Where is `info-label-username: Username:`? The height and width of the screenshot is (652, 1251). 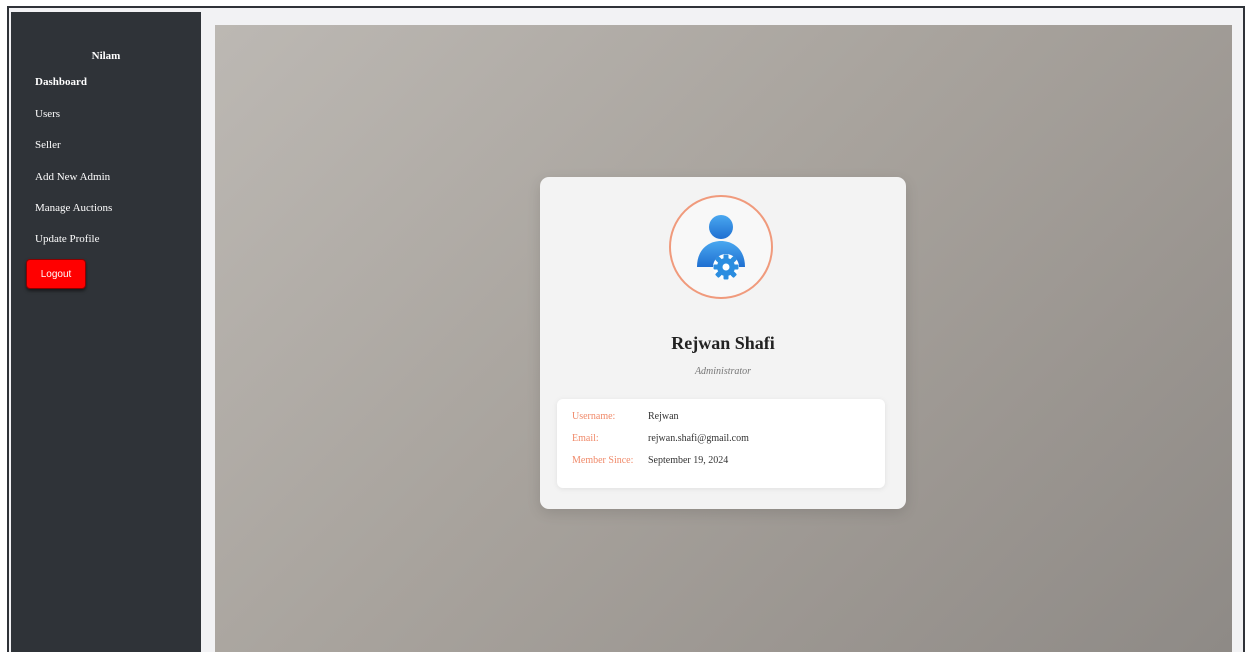
info-label-username: Username: is located at coordinates (594, 416).